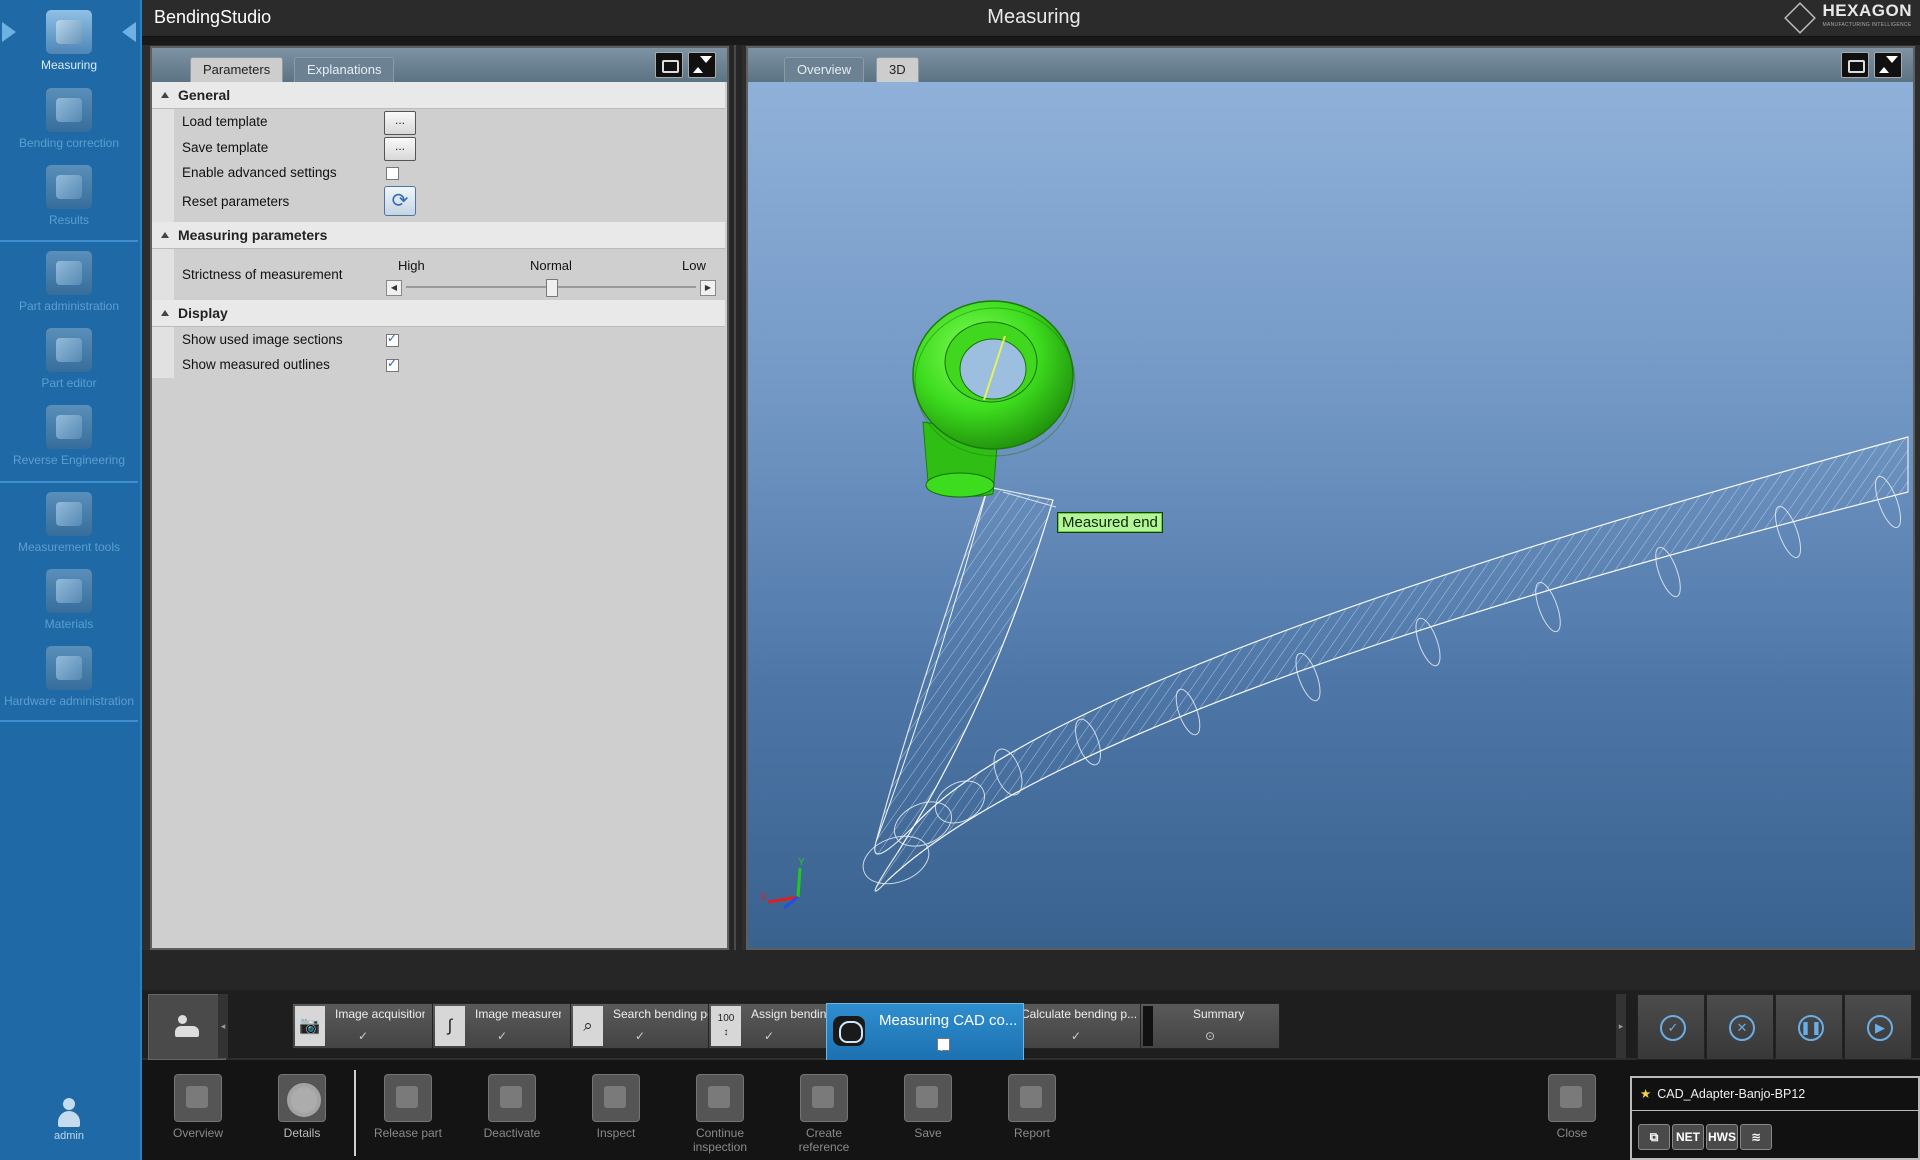 Image resolution: width=1920 pixels, height=1160 pixels. What do you see at coordinates (928, 1133) in the screenshot?
I see `toolbar-label: Save` at bounding box center [928, 1133].